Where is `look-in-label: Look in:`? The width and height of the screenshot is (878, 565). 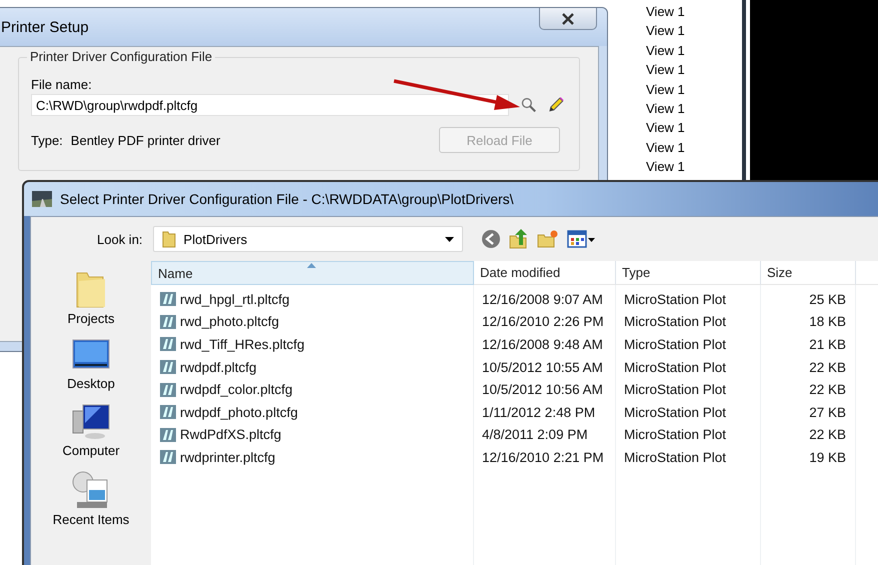
look-in-label: Look in: is located at coordinates (120, 239).